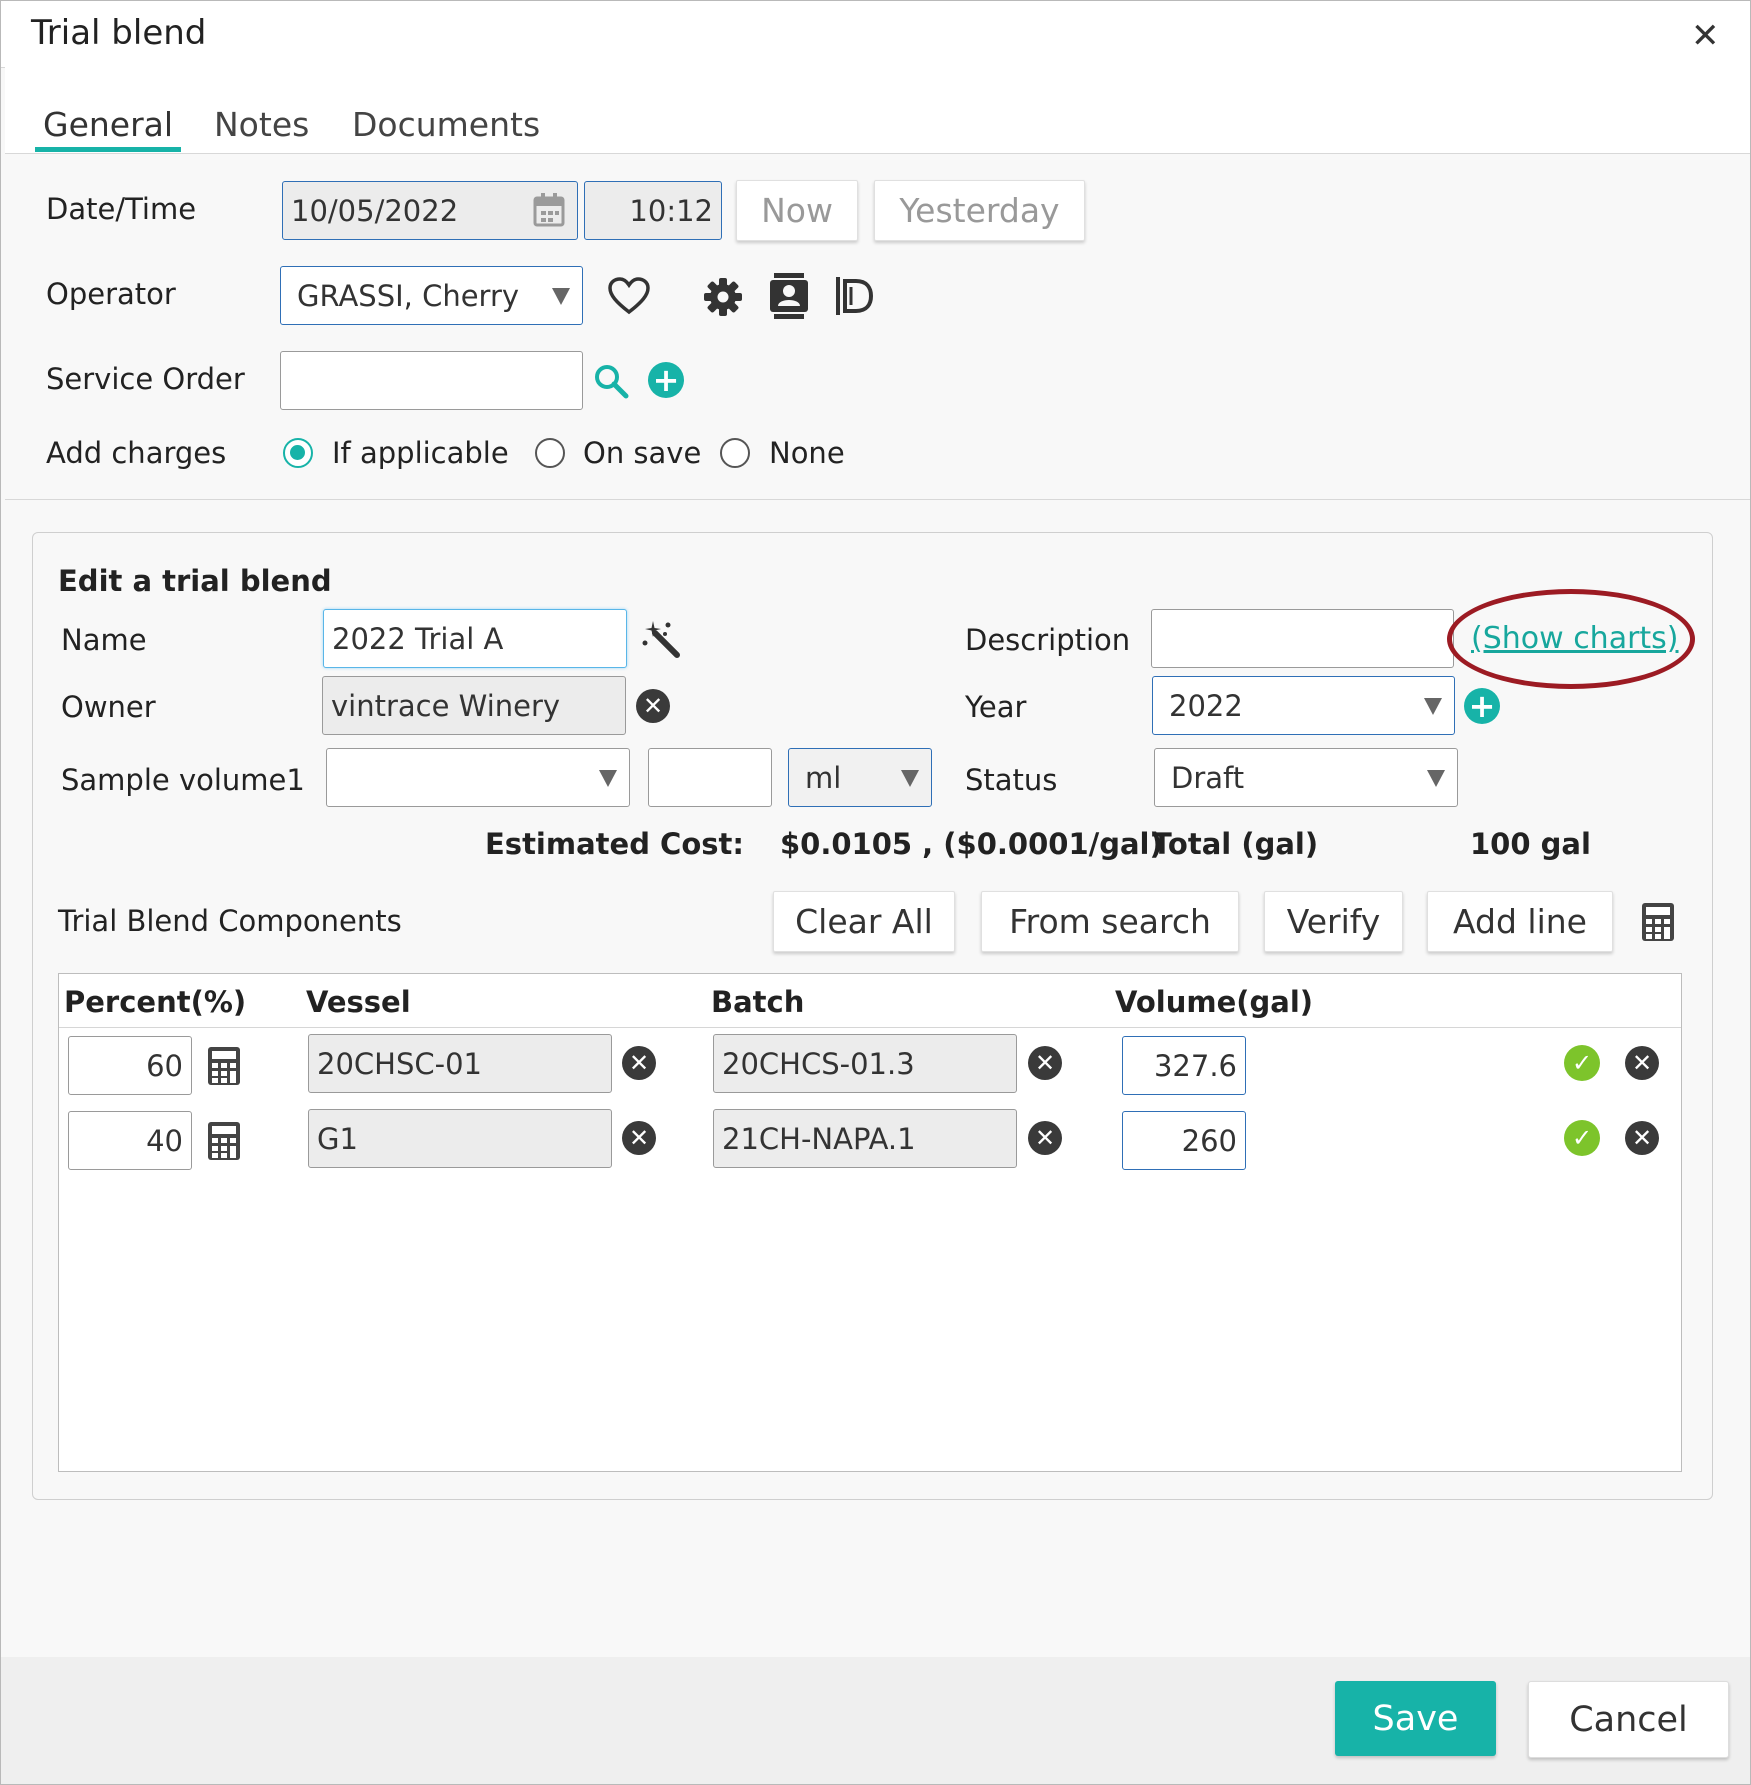 The width and height of the screenshot is (1751, 1785). I want to click on add-charges-label: Add charges, so click(136, 453).